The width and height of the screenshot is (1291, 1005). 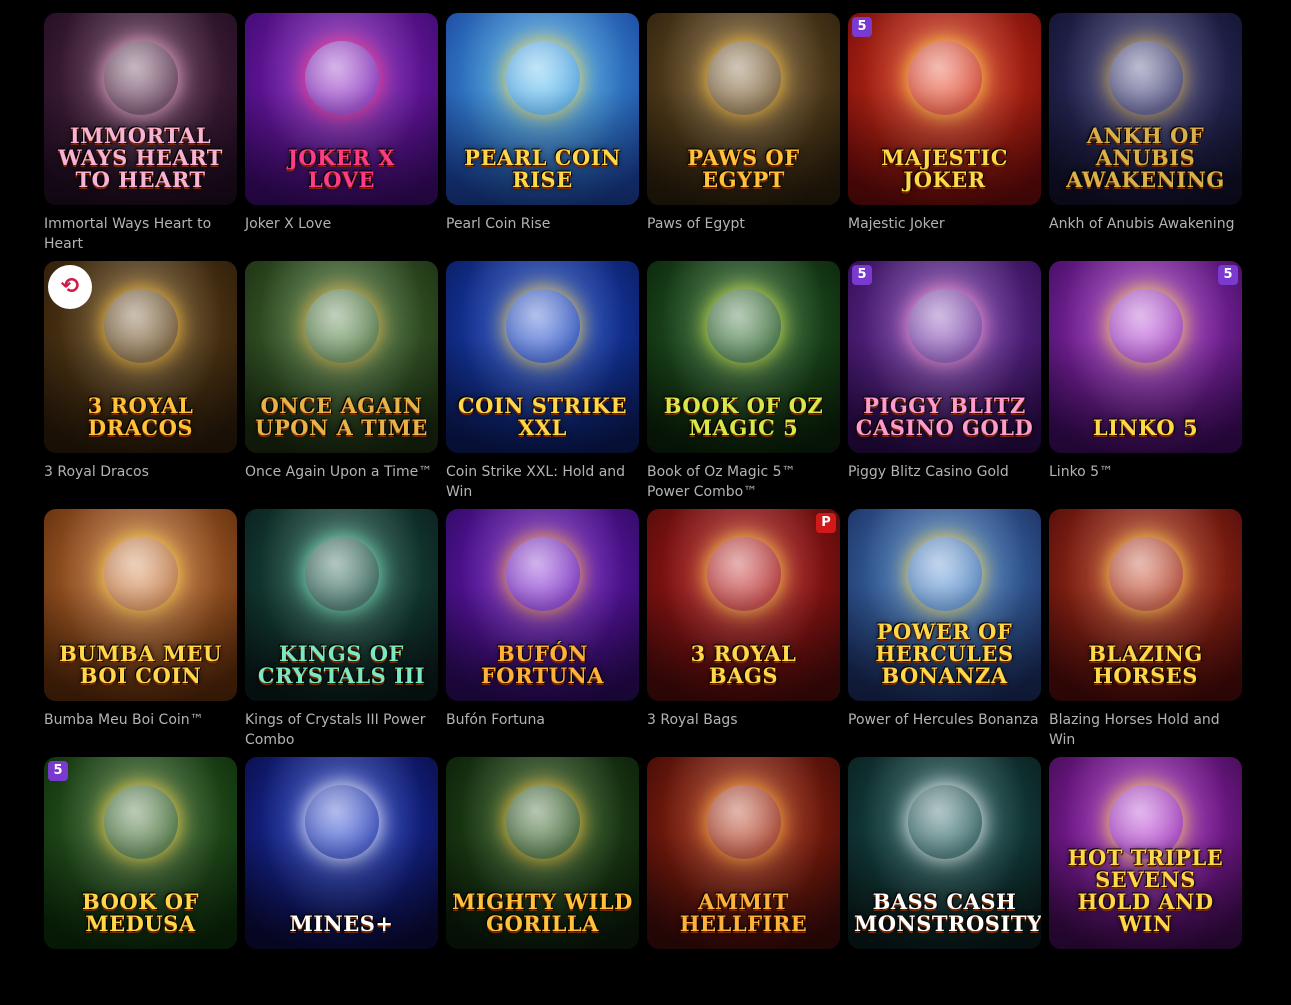 I want to click on game-thumbnail: Book of Medusa 5, so click(x=140, y=853).